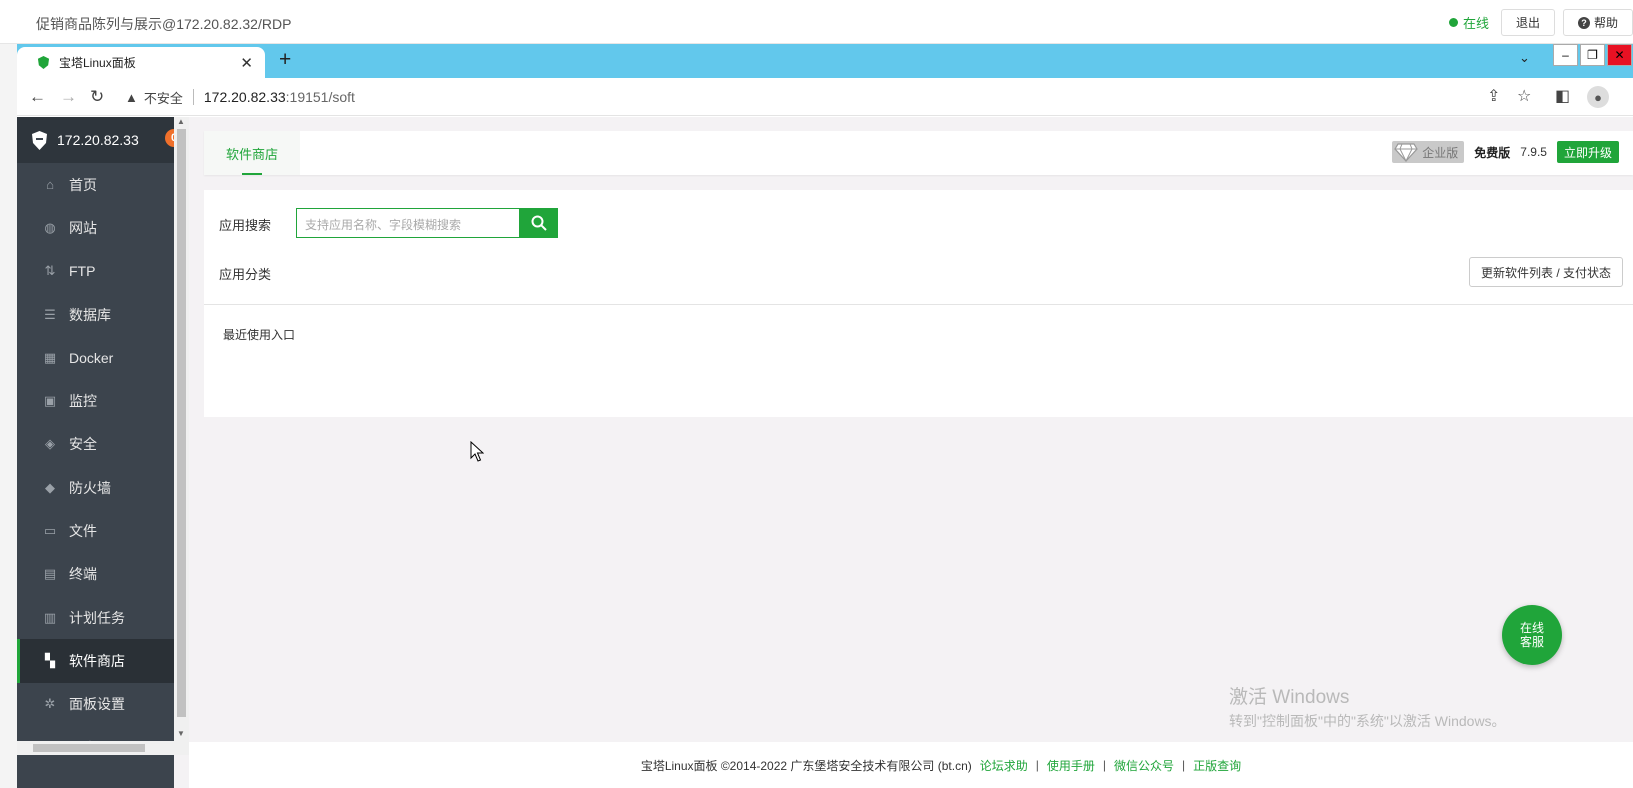 The width and height of the screenshot is (1633, 788). I want to click on back-arrow-icon: ←, so click(37, 97).